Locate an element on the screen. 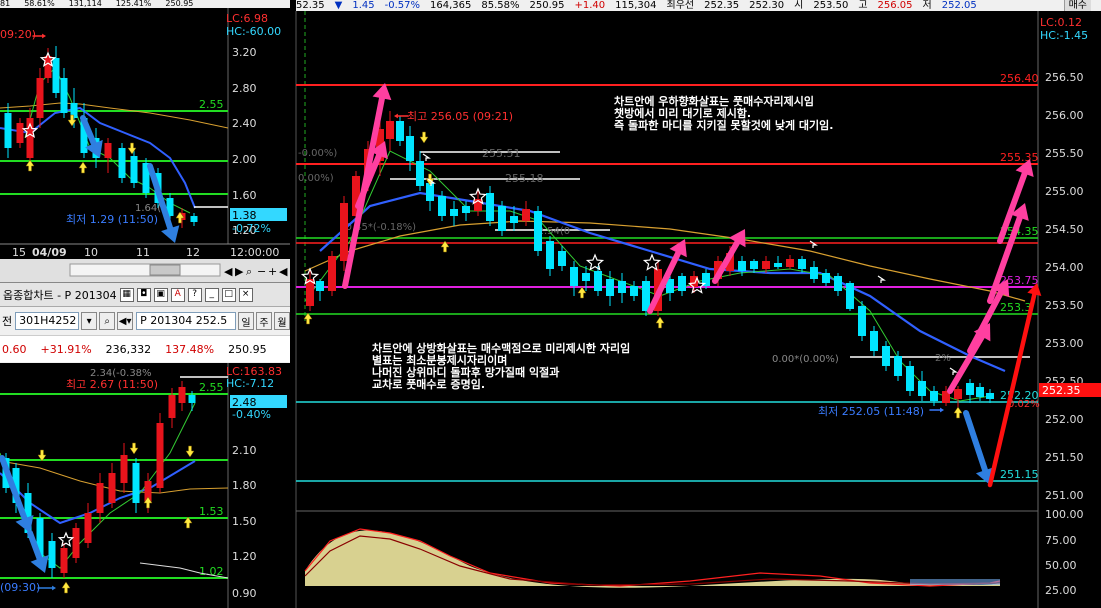 The image size is (1101, 608). x-tick-3: 11 is located at coordinates (143, 252).